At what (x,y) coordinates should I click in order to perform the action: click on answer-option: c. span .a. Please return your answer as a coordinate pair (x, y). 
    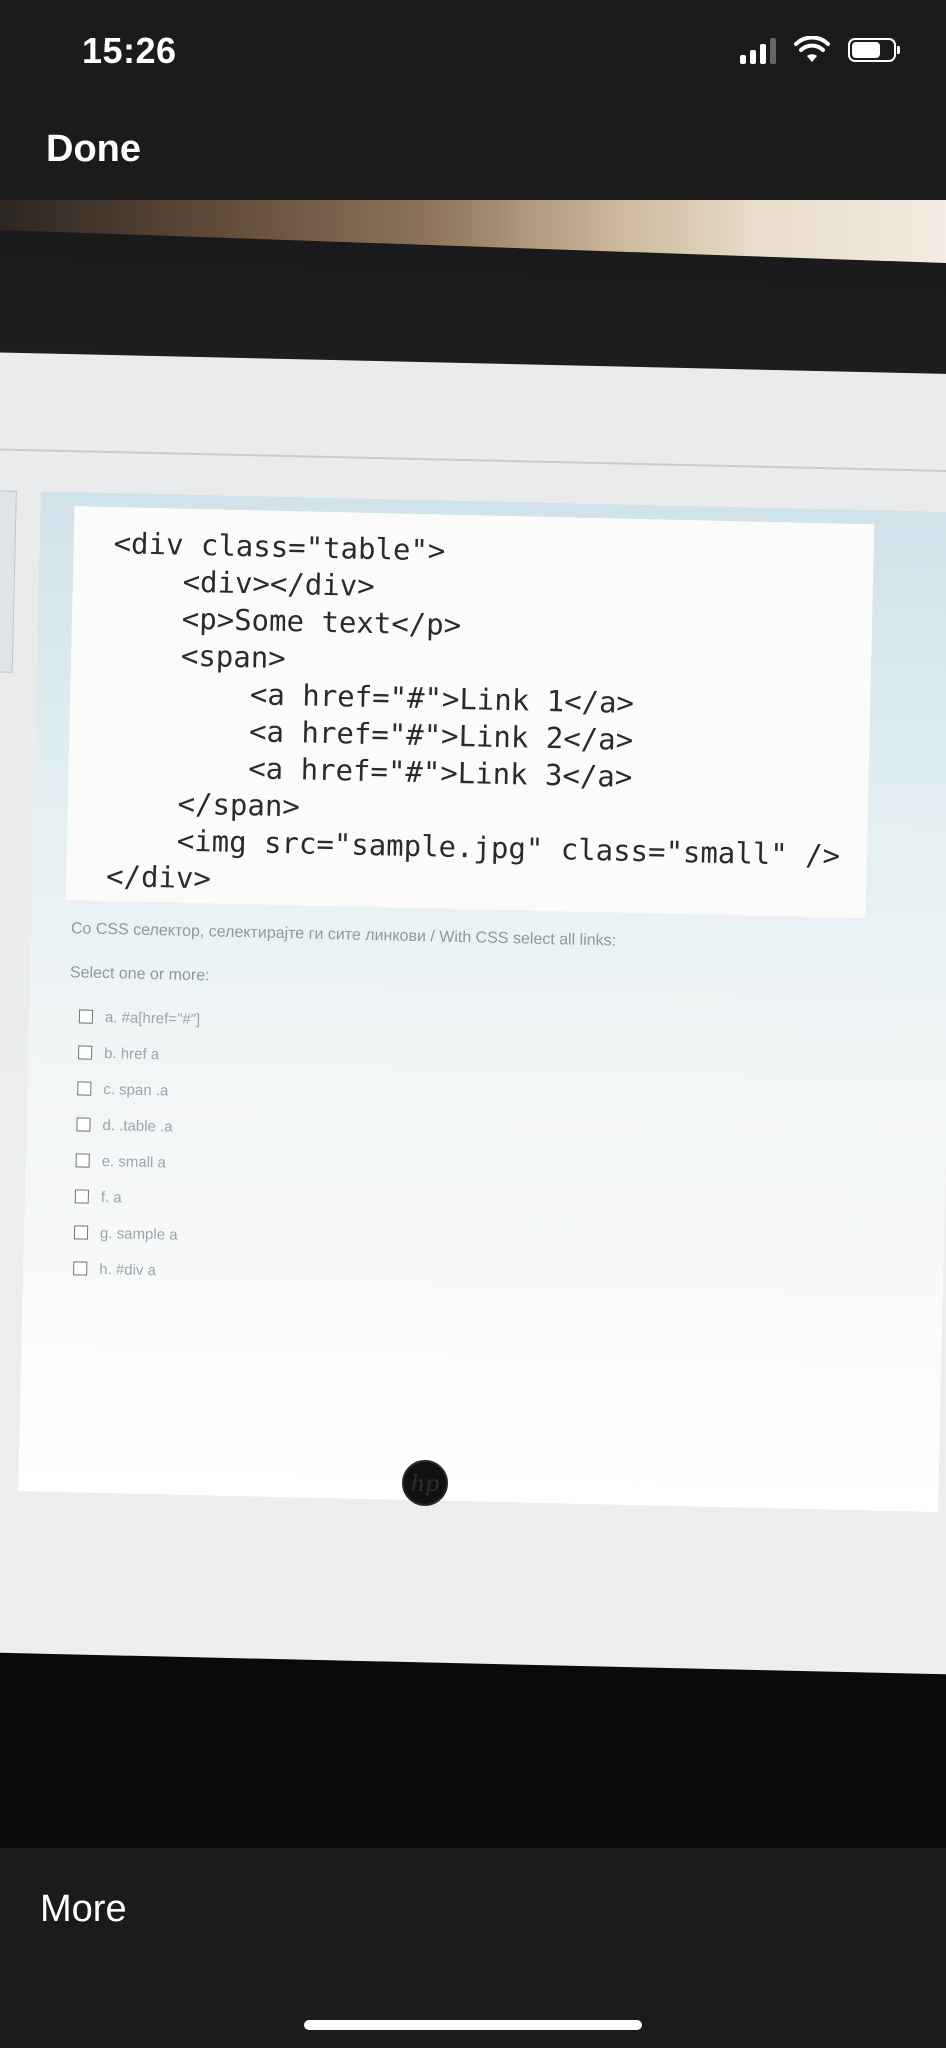
    Looking at the image, I should click on (138, 1089).